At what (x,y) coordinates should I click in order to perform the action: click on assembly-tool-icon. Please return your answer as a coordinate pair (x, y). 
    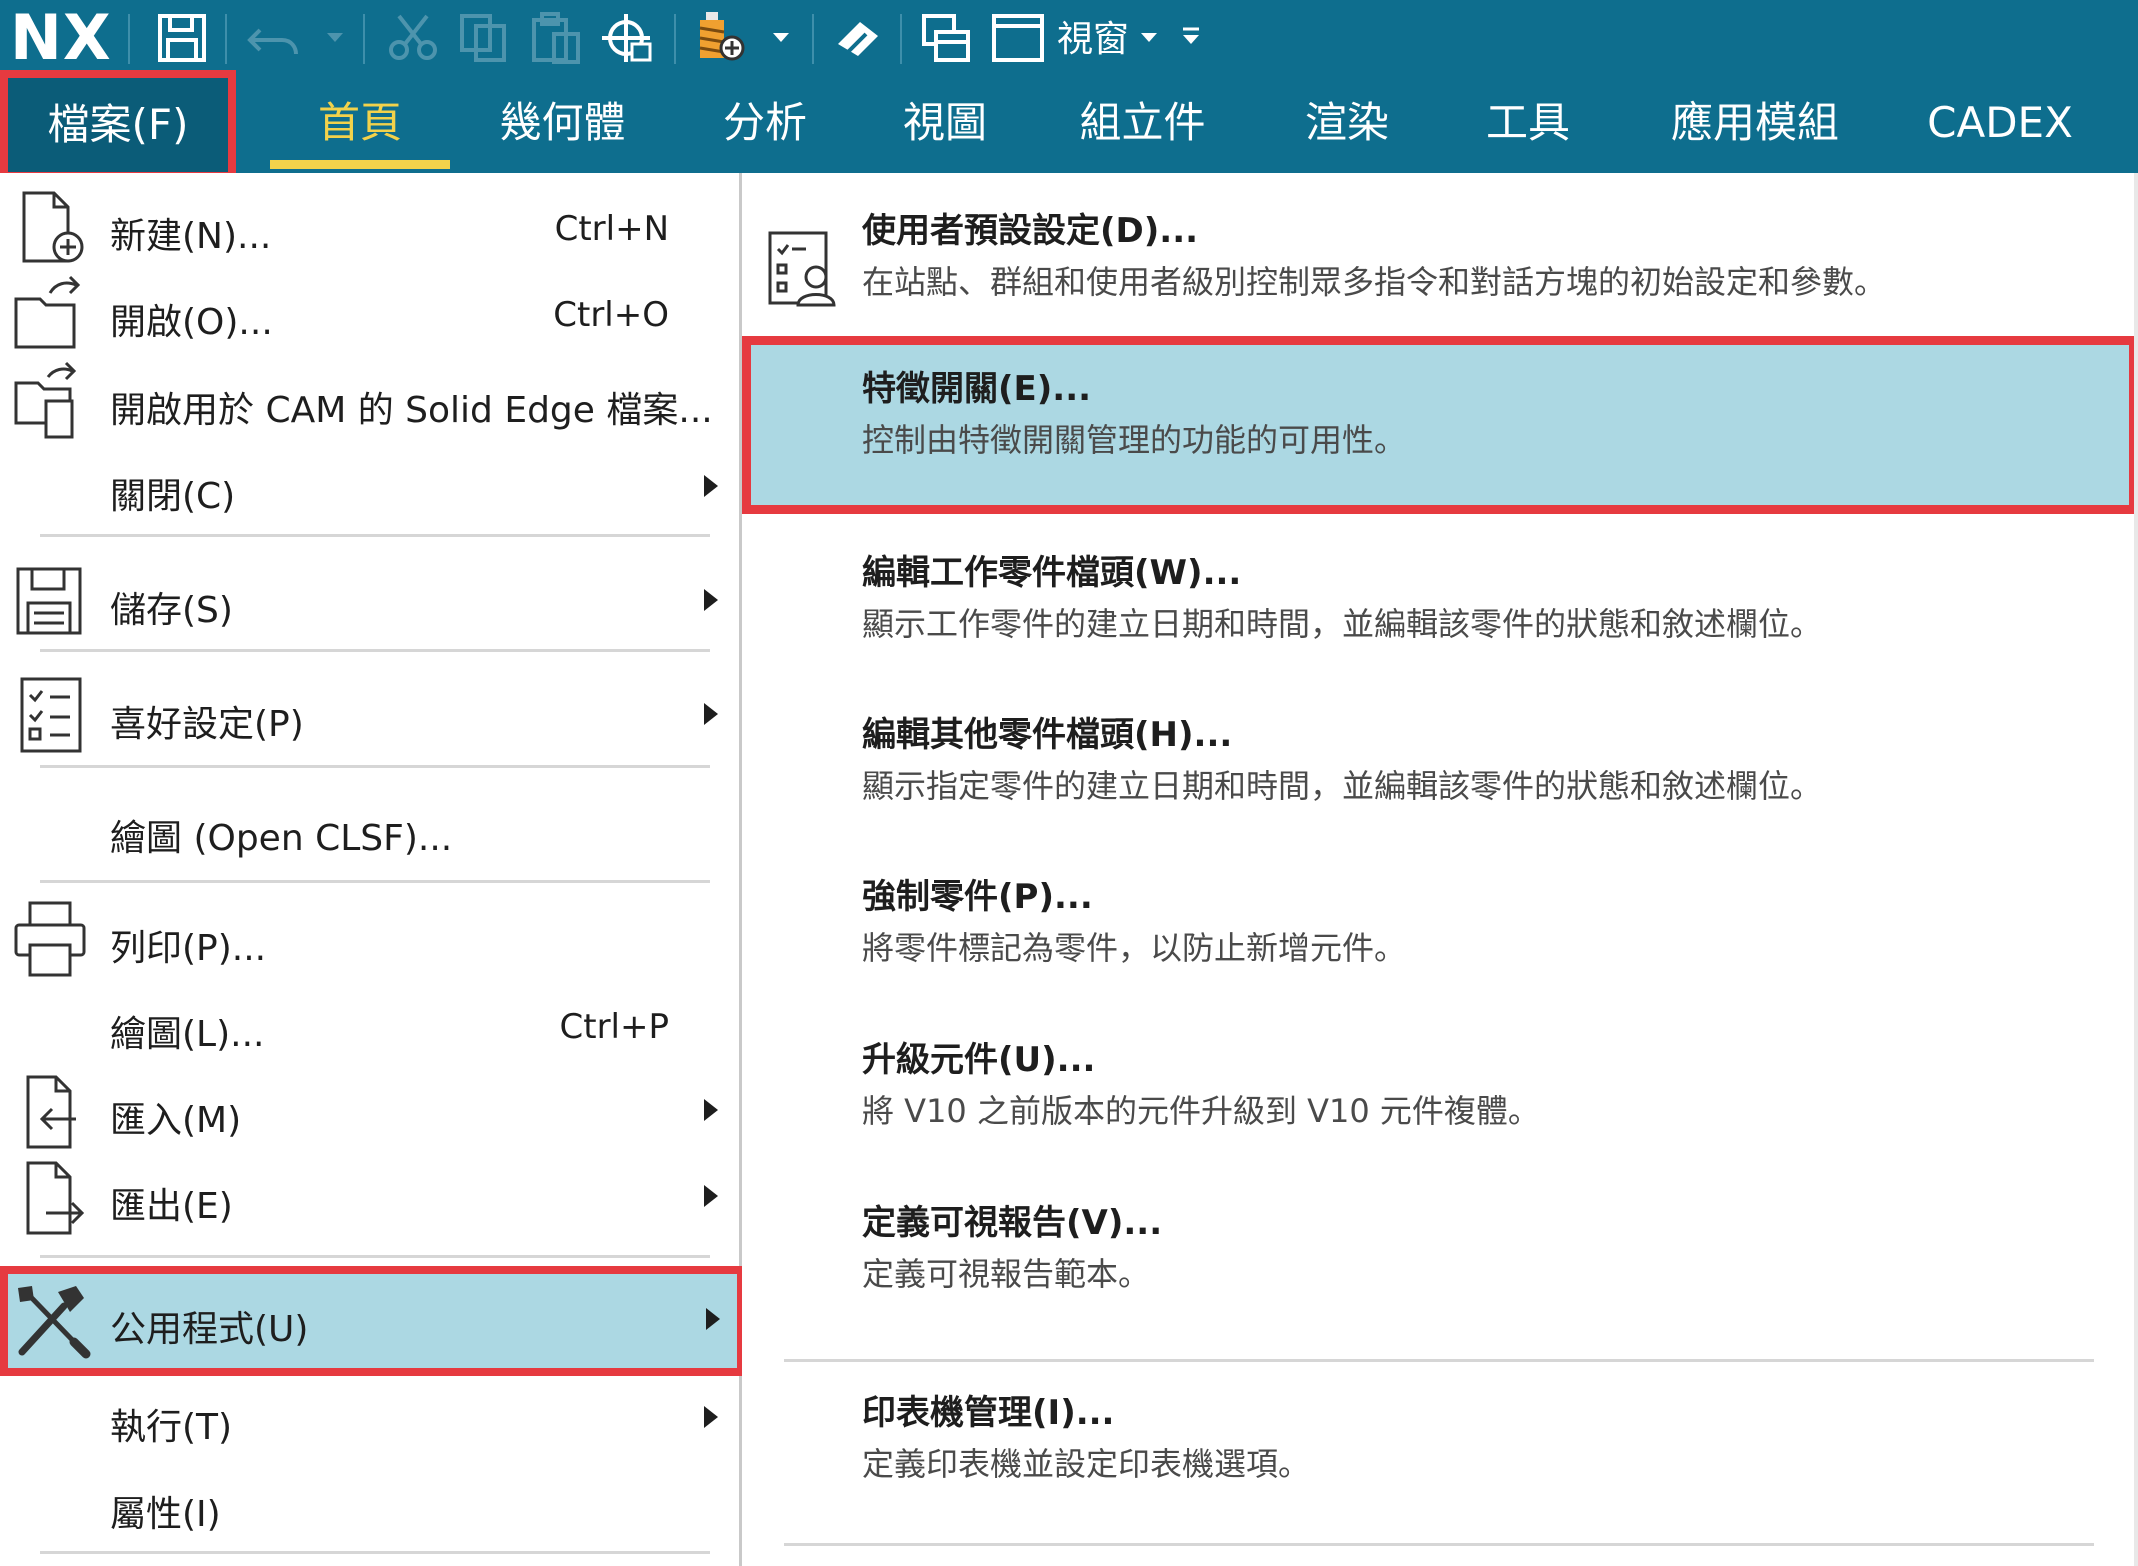
    Looking at the image, I should click on (720, 38).